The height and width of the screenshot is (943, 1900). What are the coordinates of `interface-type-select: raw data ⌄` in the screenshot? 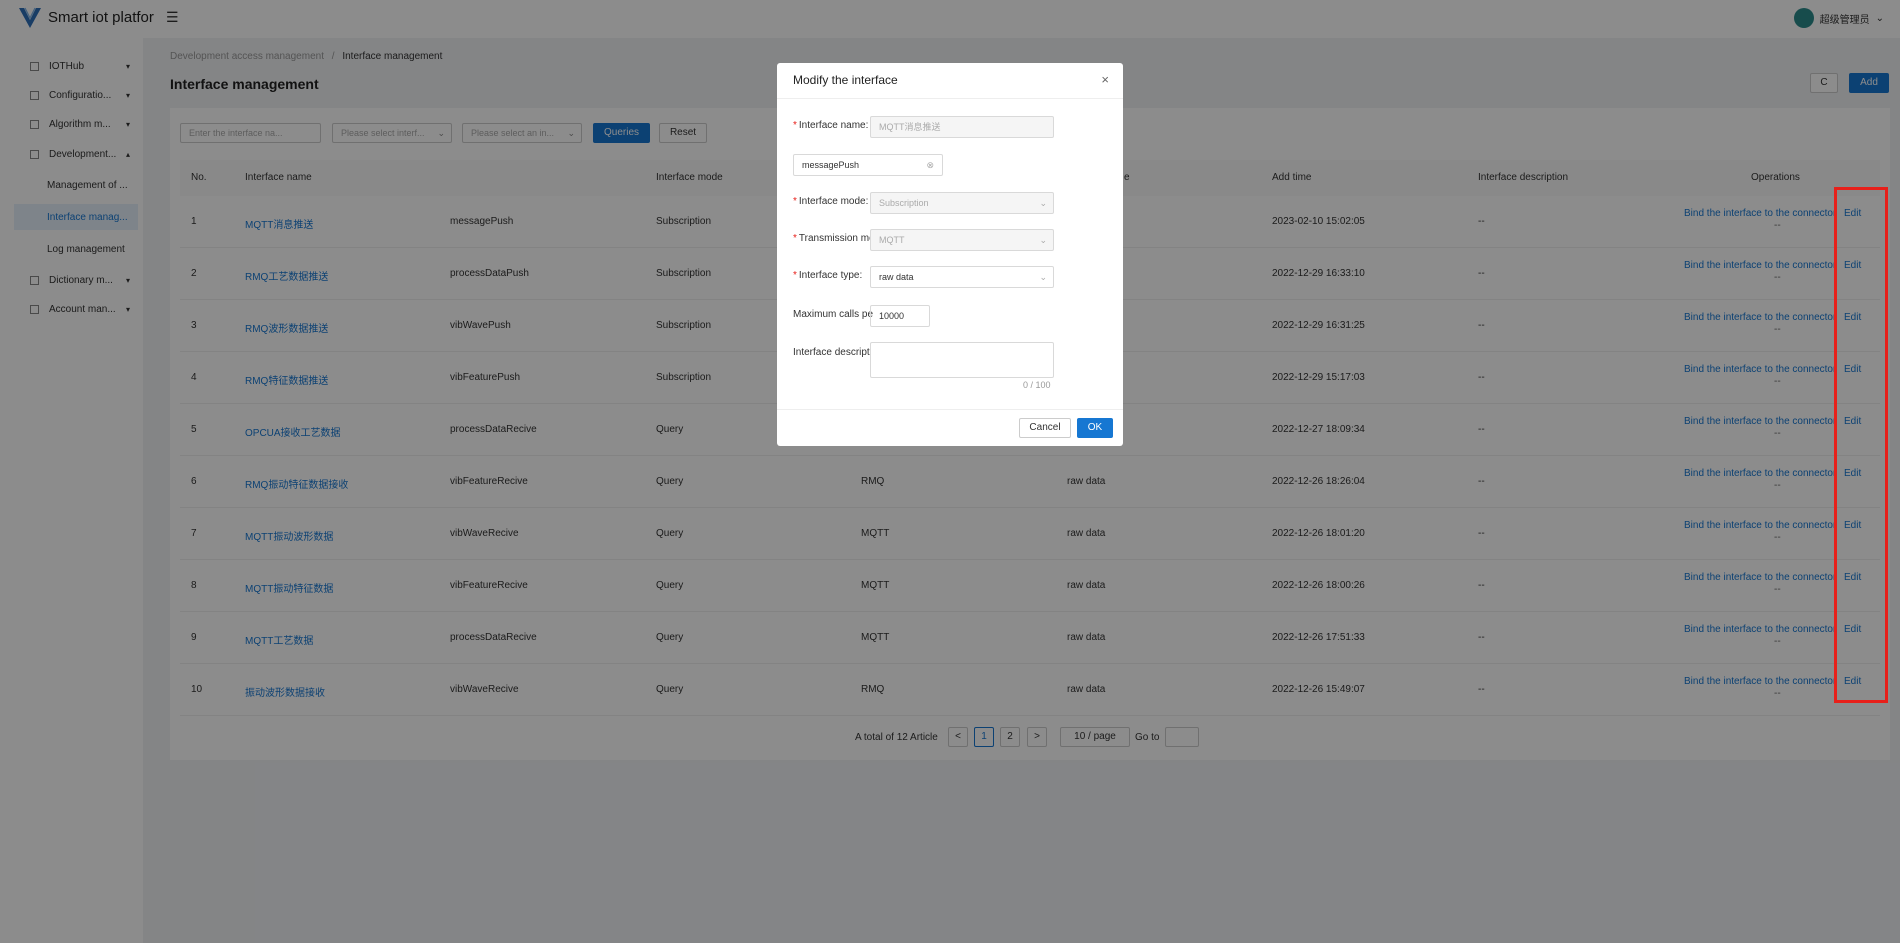 It's located at (962, 277).